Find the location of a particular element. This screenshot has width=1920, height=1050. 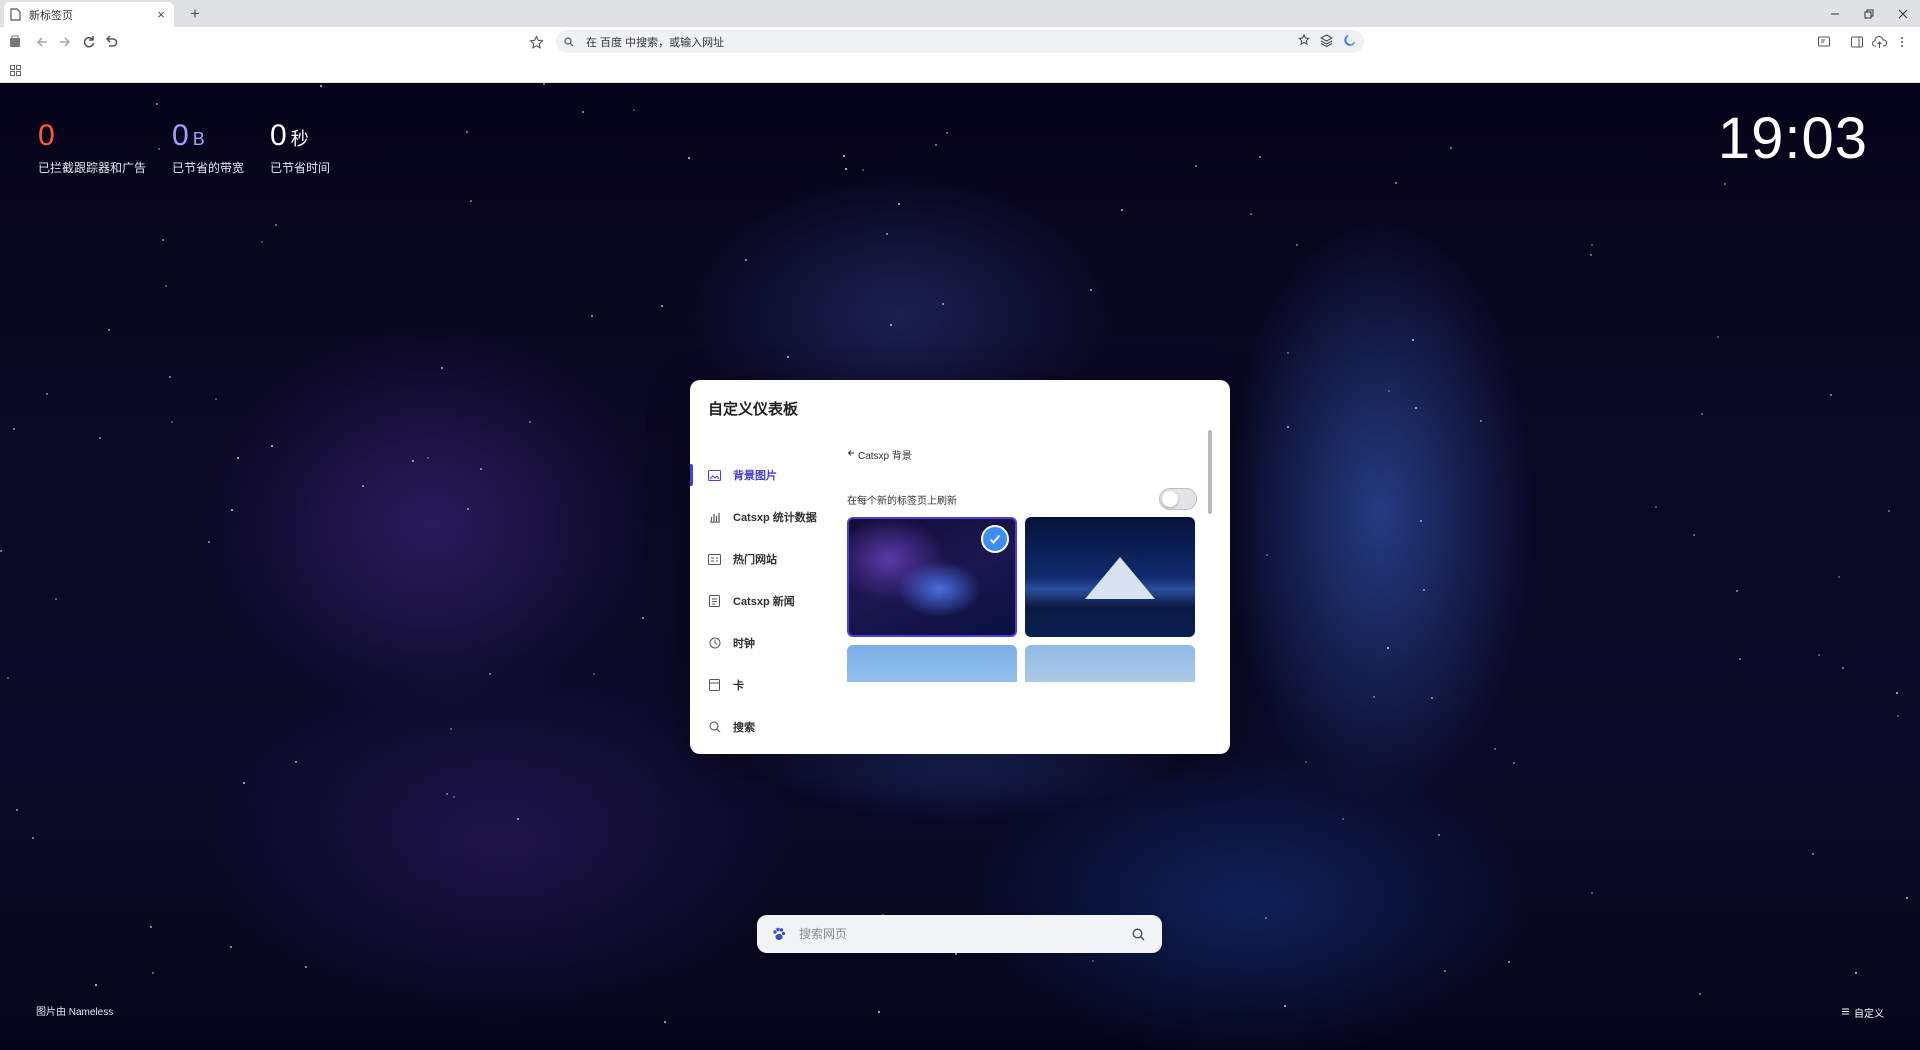

dialog-scrollbar is located at coordinates (1210, 472).